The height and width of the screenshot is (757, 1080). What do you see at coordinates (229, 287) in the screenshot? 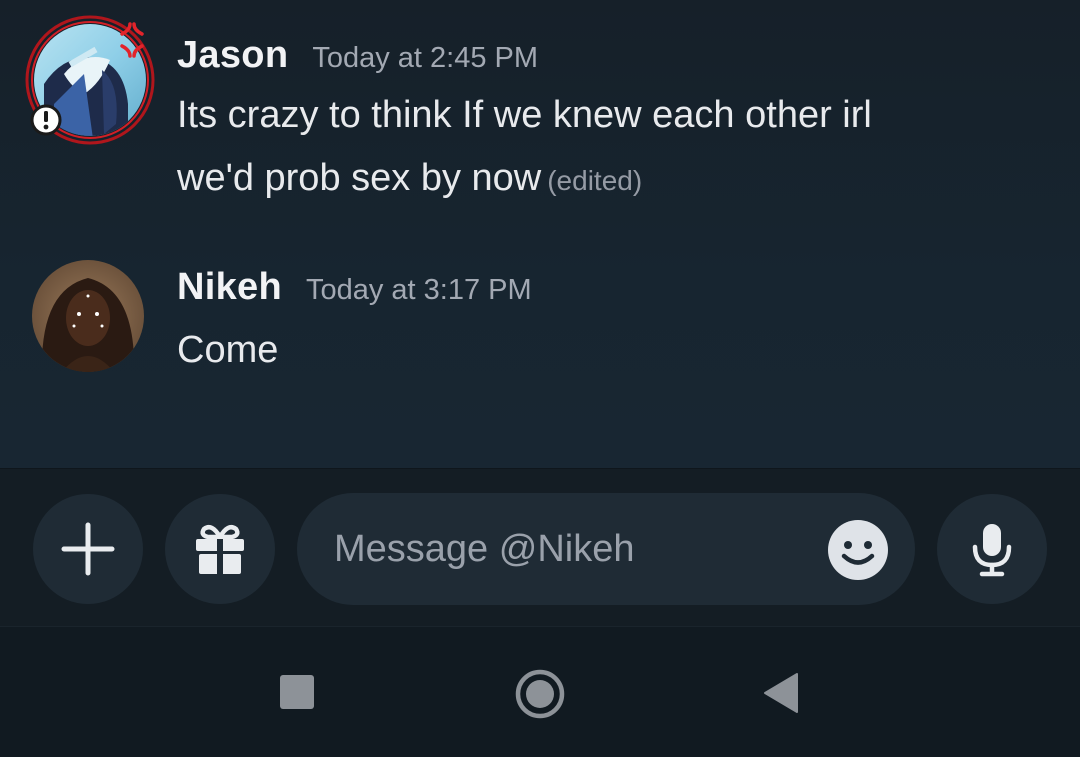
I see `username: Nikeh` at bounding box center [229, 287].